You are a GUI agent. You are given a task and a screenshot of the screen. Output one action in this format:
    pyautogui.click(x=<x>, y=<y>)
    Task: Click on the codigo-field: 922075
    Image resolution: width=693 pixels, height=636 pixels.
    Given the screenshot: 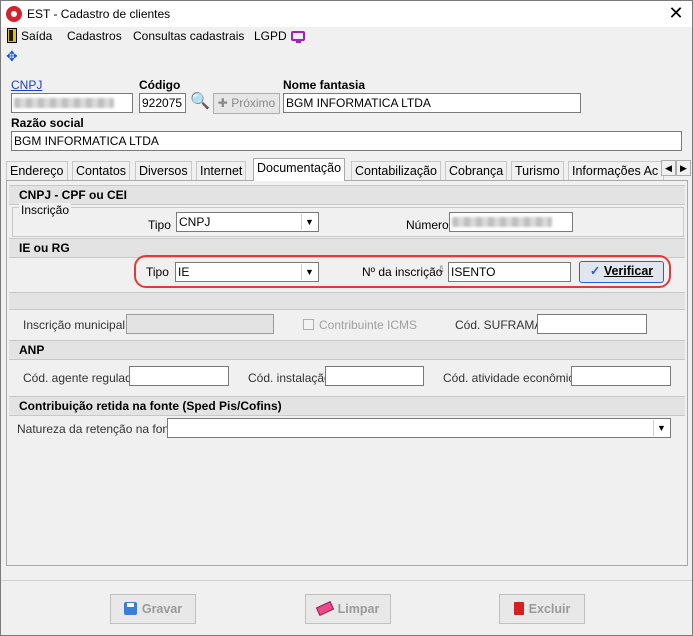 What is the action you would take?
    pyautogui.click(x=162, y=103)
    